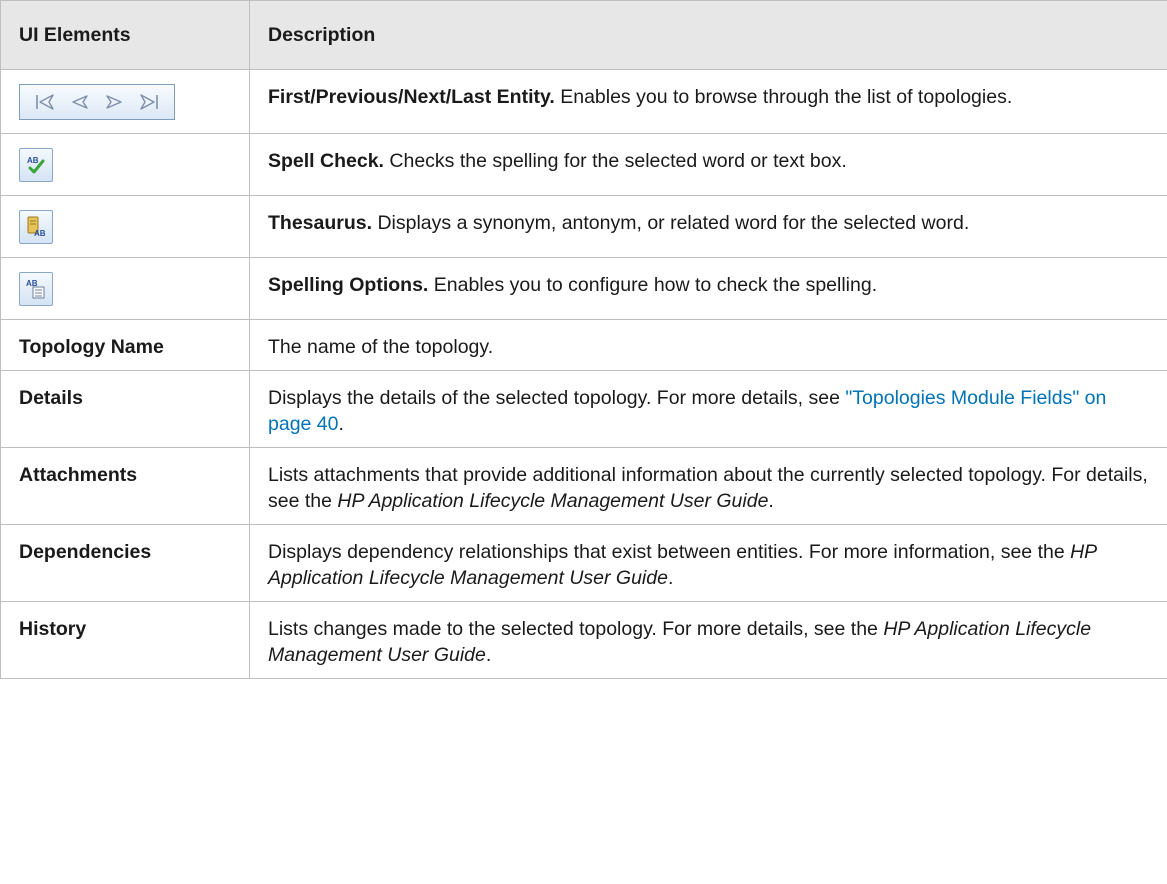  I want to click on spelling-options-icon: AB, so click(36, 289).